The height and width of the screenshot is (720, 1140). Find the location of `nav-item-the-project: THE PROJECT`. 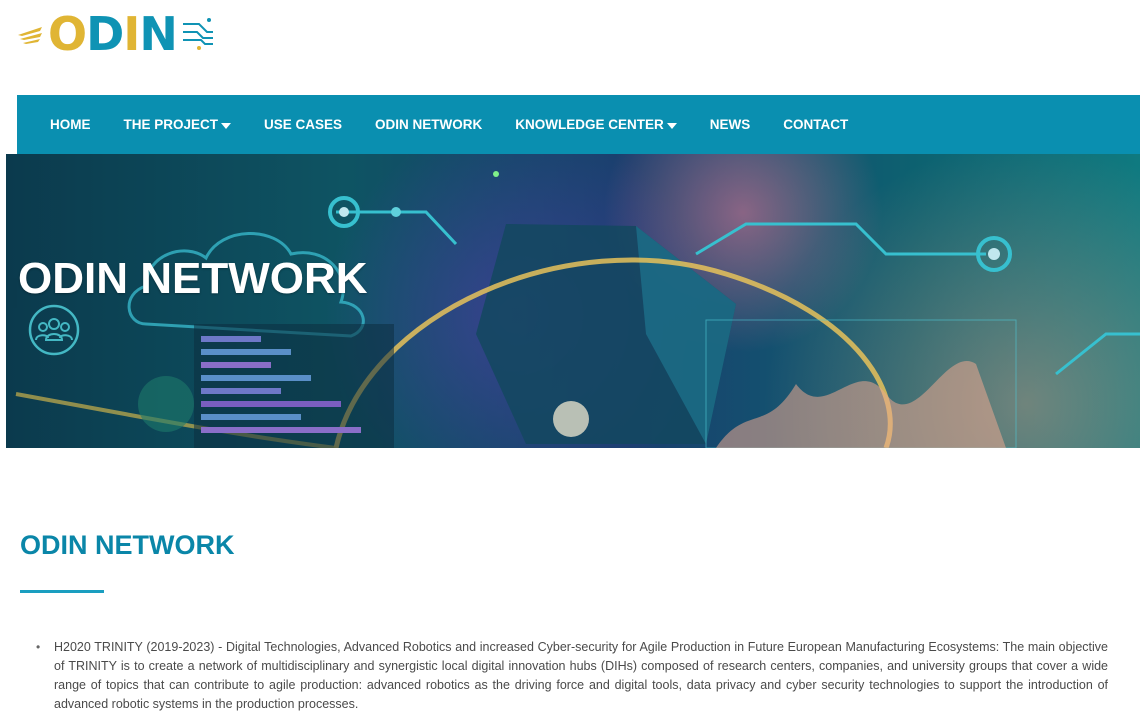

nav-item-the-project: THE PROJECT is located at coordinates (178, 124).